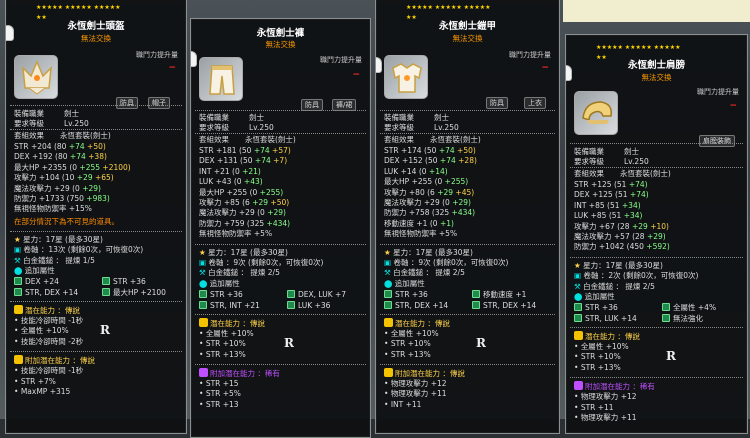 This screenshot has width=750, height=438. What do you see at coordinates (244, 202) in the screenshot?
I see `stat-row: 攻擊力 +85 (6 +29 +50)` at bounding box center [244, 202].